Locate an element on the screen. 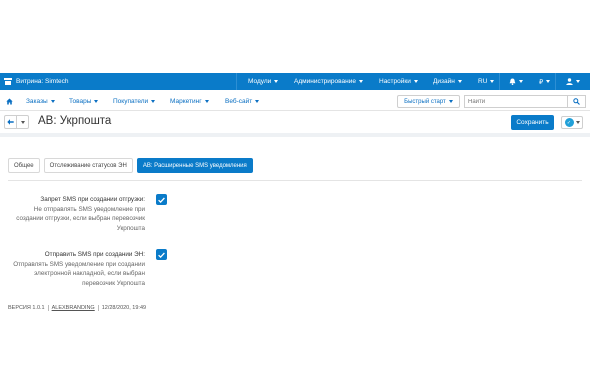 This screenshot has width=590, height=391. tabs-divider is located at coordinates (295, 180).